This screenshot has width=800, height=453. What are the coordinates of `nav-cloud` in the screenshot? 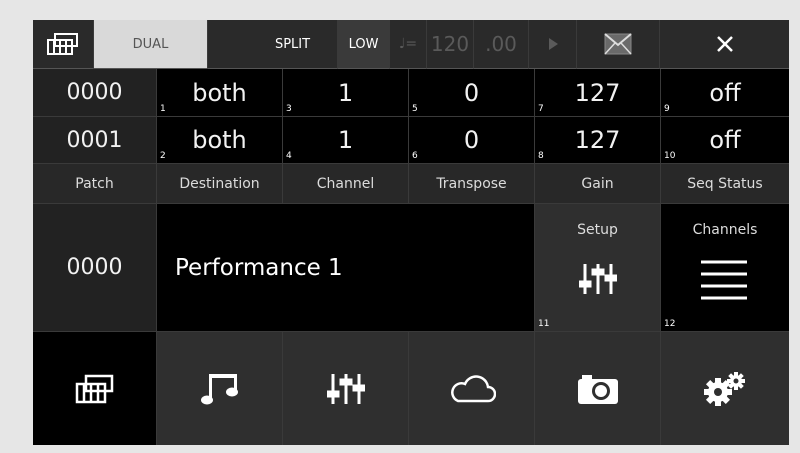 It's located at (472, 388).